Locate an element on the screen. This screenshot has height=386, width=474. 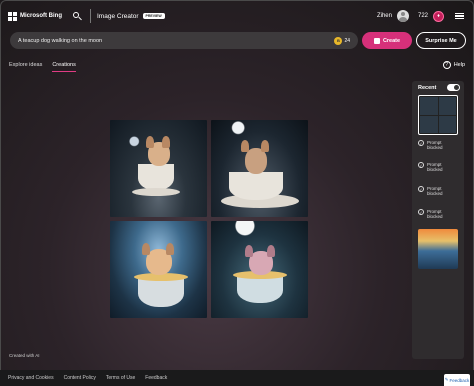
username: Zihen is located at coordinates (384, 16).